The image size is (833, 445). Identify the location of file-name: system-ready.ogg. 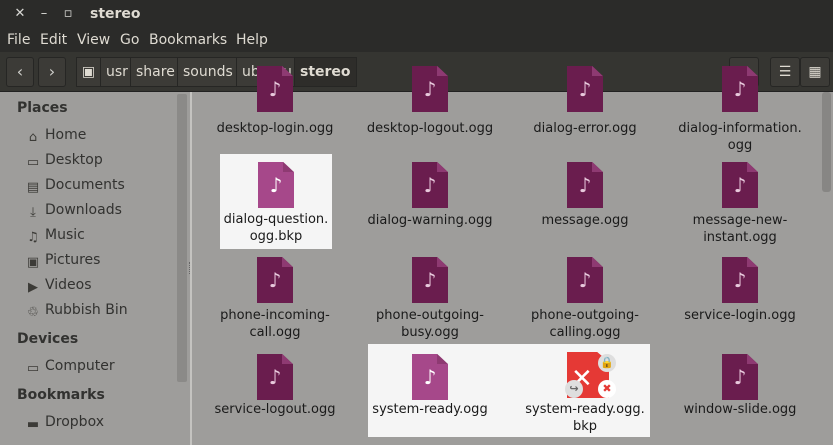
(430, 409).